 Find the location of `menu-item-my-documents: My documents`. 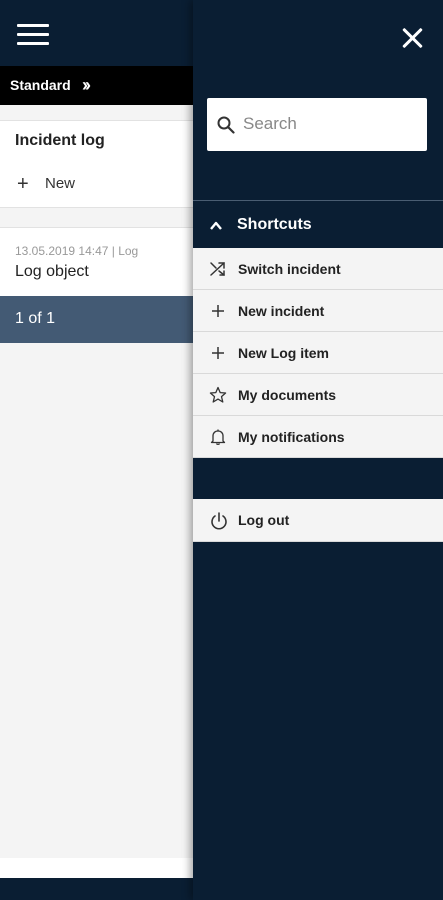

menu-item-my-documents: My documents is located at coordinates (318, 395).